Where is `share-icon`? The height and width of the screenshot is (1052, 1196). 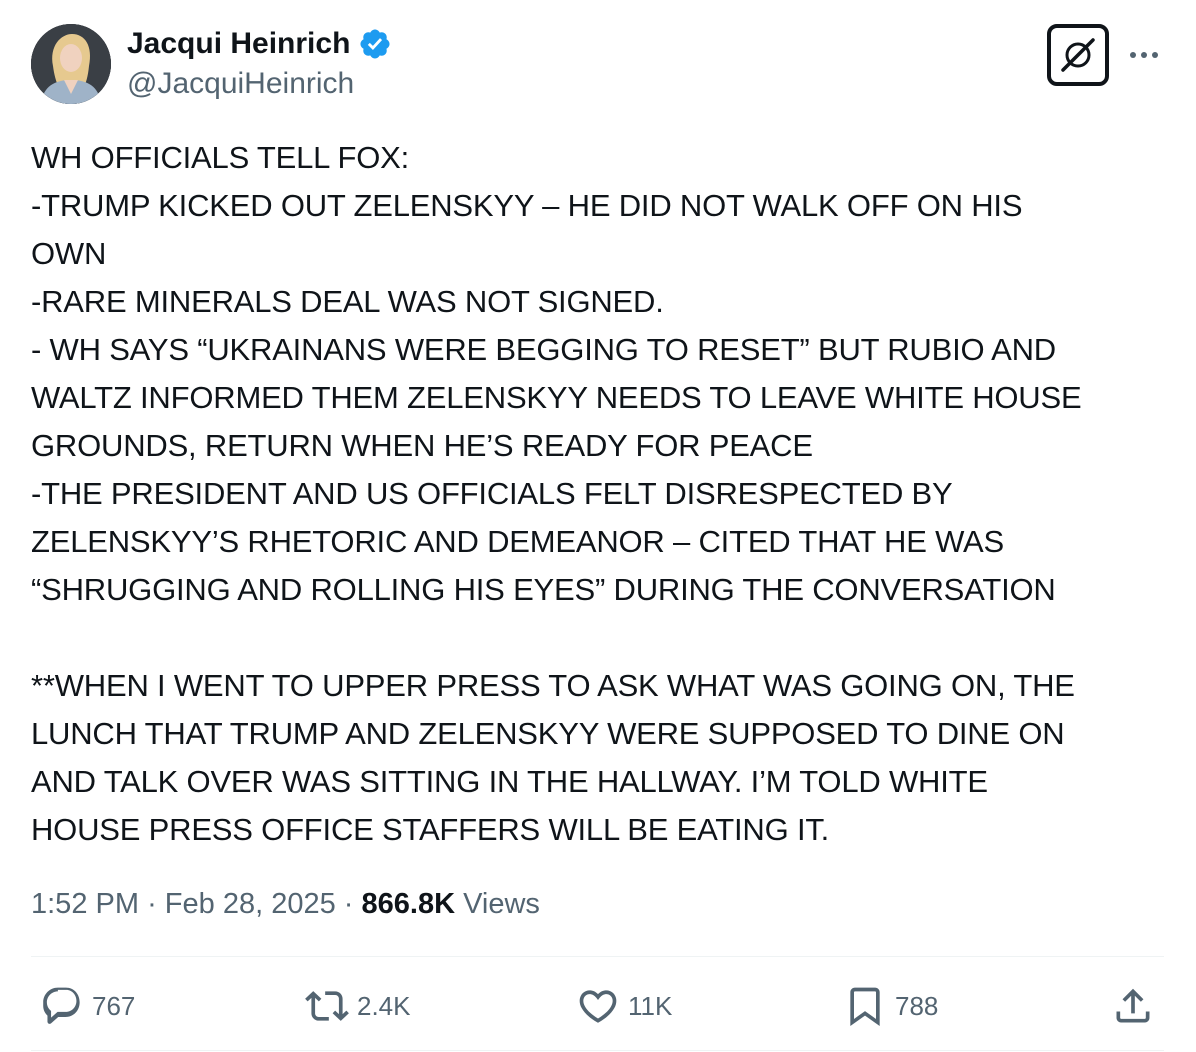
share-icon is located at coordinates (1133, 1005).